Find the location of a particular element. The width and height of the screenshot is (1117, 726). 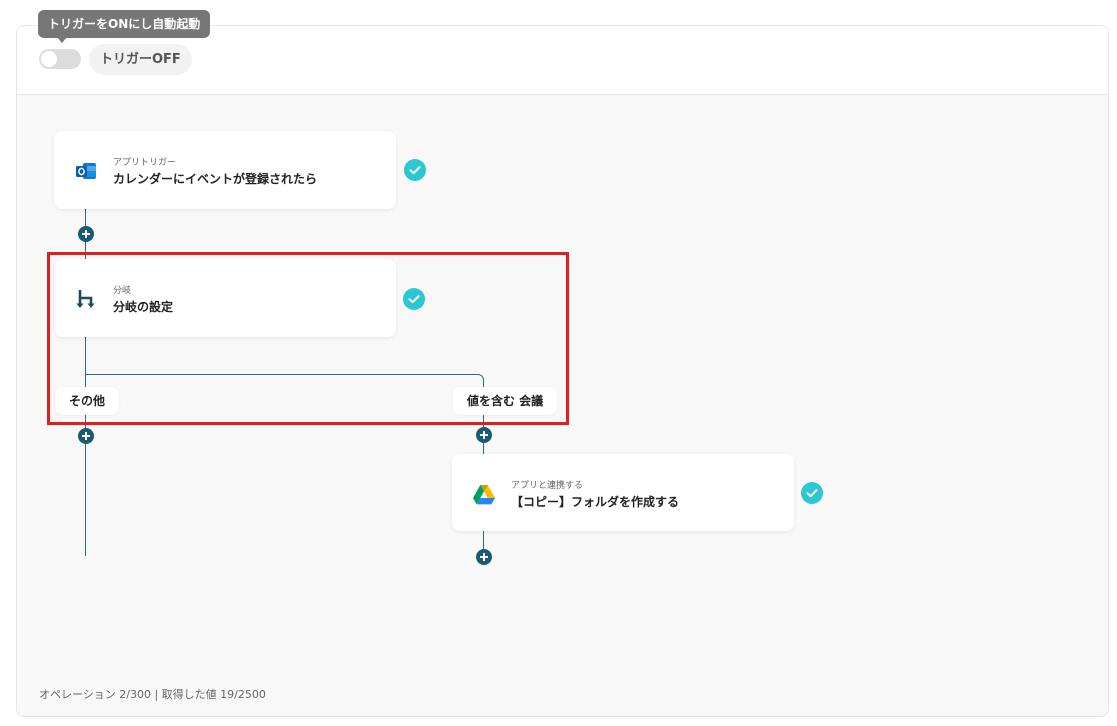

google-drive-icon is located at coordinates (484, 494).